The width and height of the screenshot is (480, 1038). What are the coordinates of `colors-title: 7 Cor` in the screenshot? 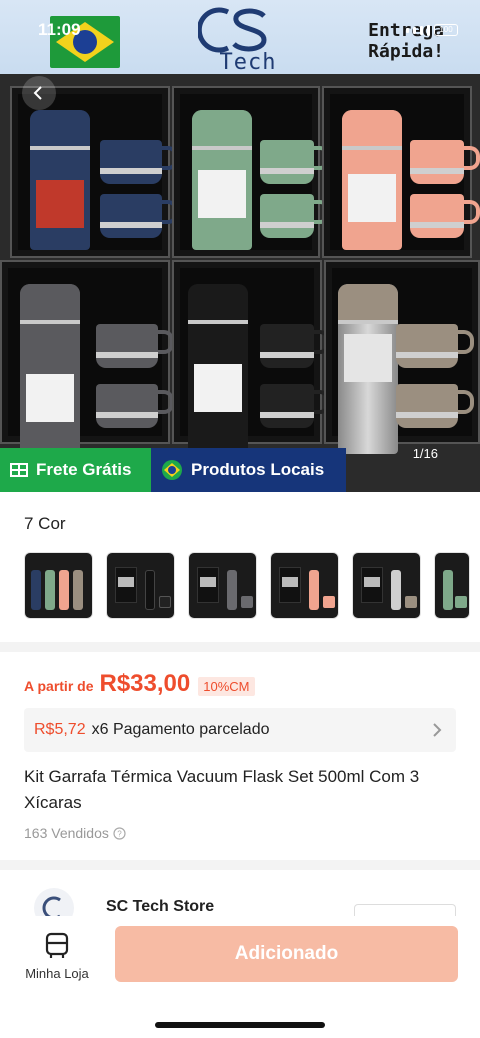 It's located at (45, 523).